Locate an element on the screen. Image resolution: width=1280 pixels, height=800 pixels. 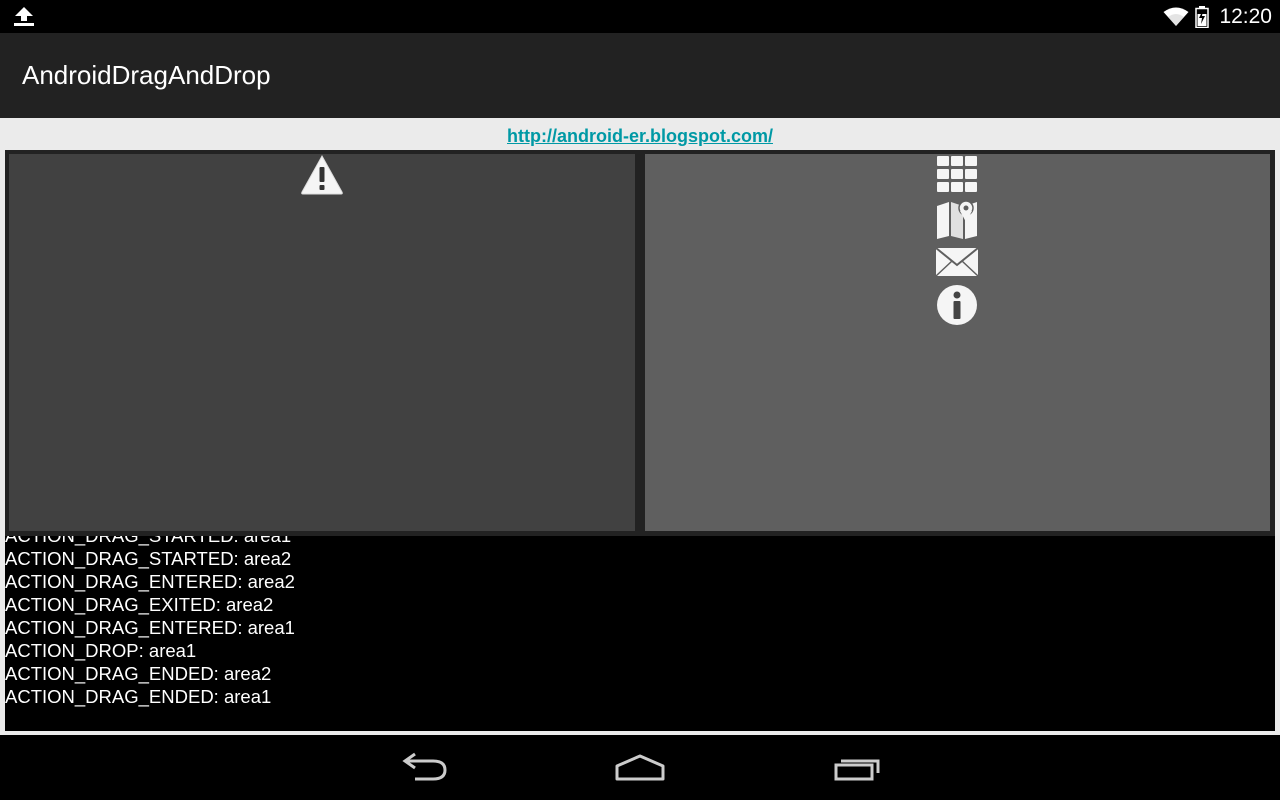
blog-link: http://android-er.blogspot.com/ is located at coordinates (640, 136).